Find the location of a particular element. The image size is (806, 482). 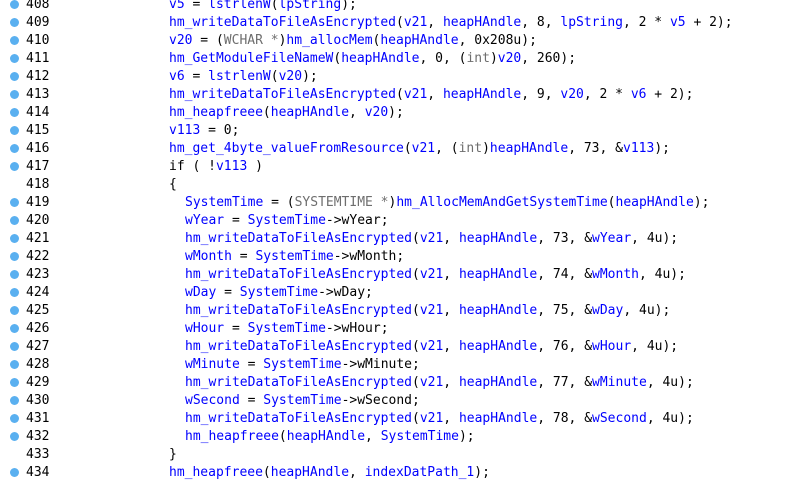

code-text: hm_heapfreee(heapHAndle, SystemTime); is located at coordinates (330, 437).